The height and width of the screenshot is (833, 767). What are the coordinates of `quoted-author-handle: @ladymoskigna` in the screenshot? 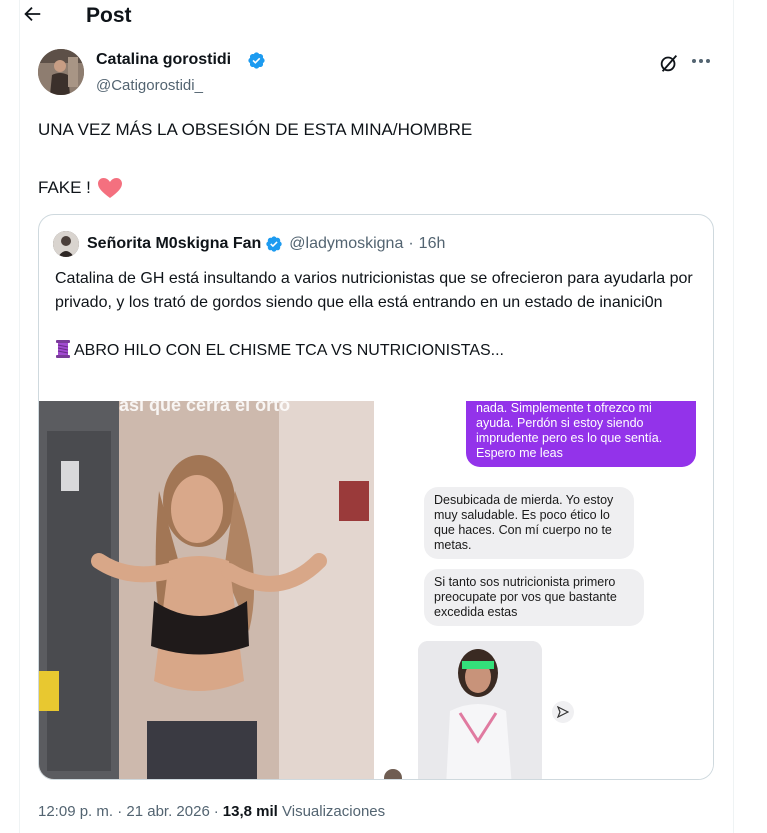 It's located at (346, 244).